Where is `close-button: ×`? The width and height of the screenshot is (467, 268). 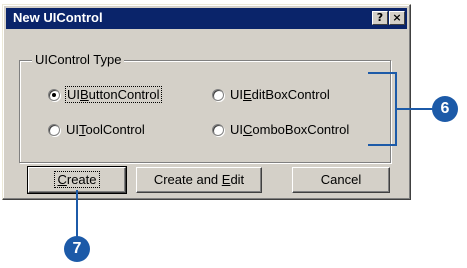 close-button: × is located at coordinates (397, 18).